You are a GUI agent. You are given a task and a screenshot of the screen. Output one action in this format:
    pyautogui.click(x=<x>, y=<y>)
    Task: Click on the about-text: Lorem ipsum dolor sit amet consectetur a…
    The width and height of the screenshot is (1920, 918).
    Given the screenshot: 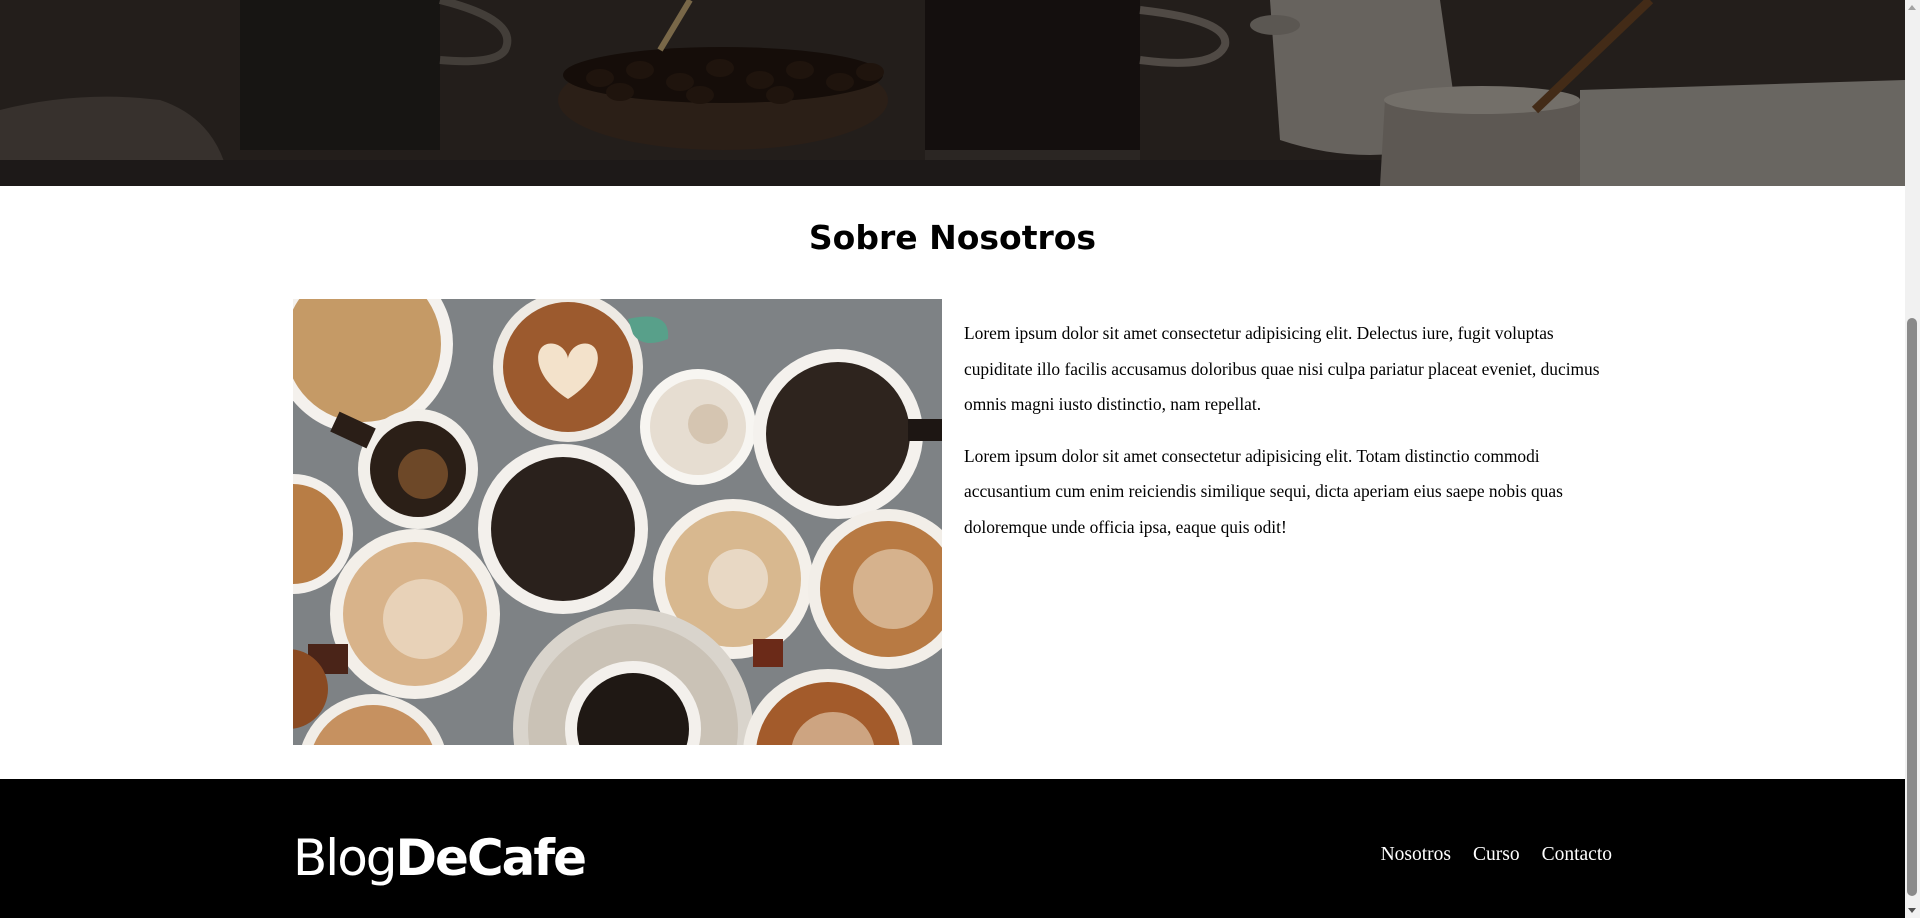 What is the action you would take?
    pyautogui.click(x=1289, y=439)
    